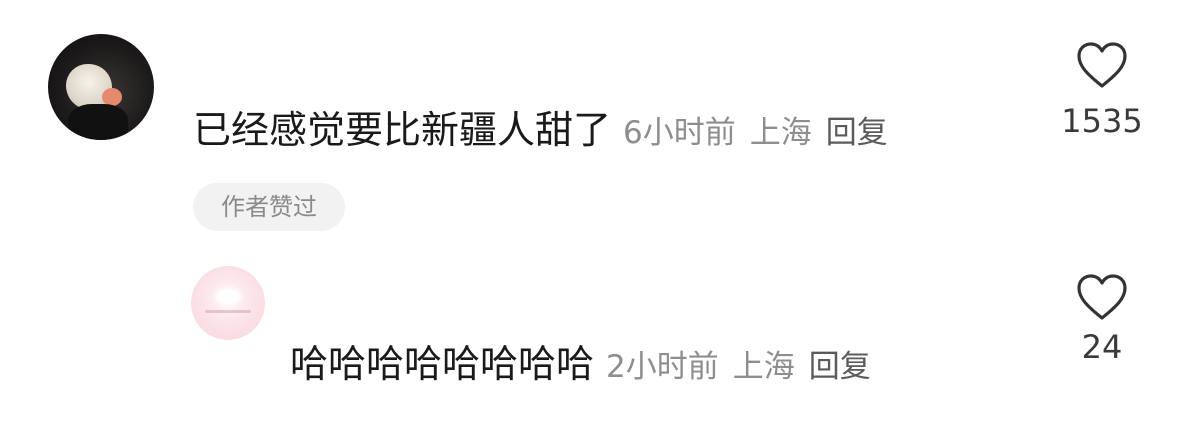  What do you see at coordinates (662, 367) in the screenshot?
I see `comment-time: 2小时前` at bounding box center [662, 367].